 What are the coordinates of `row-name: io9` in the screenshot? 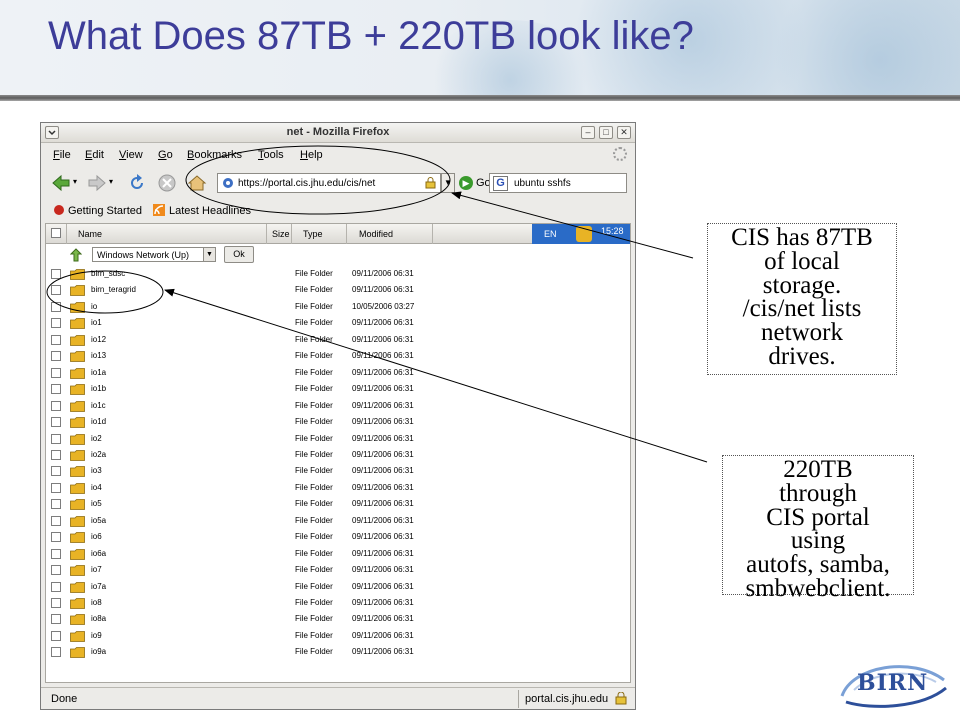 It's located at (96, 635).